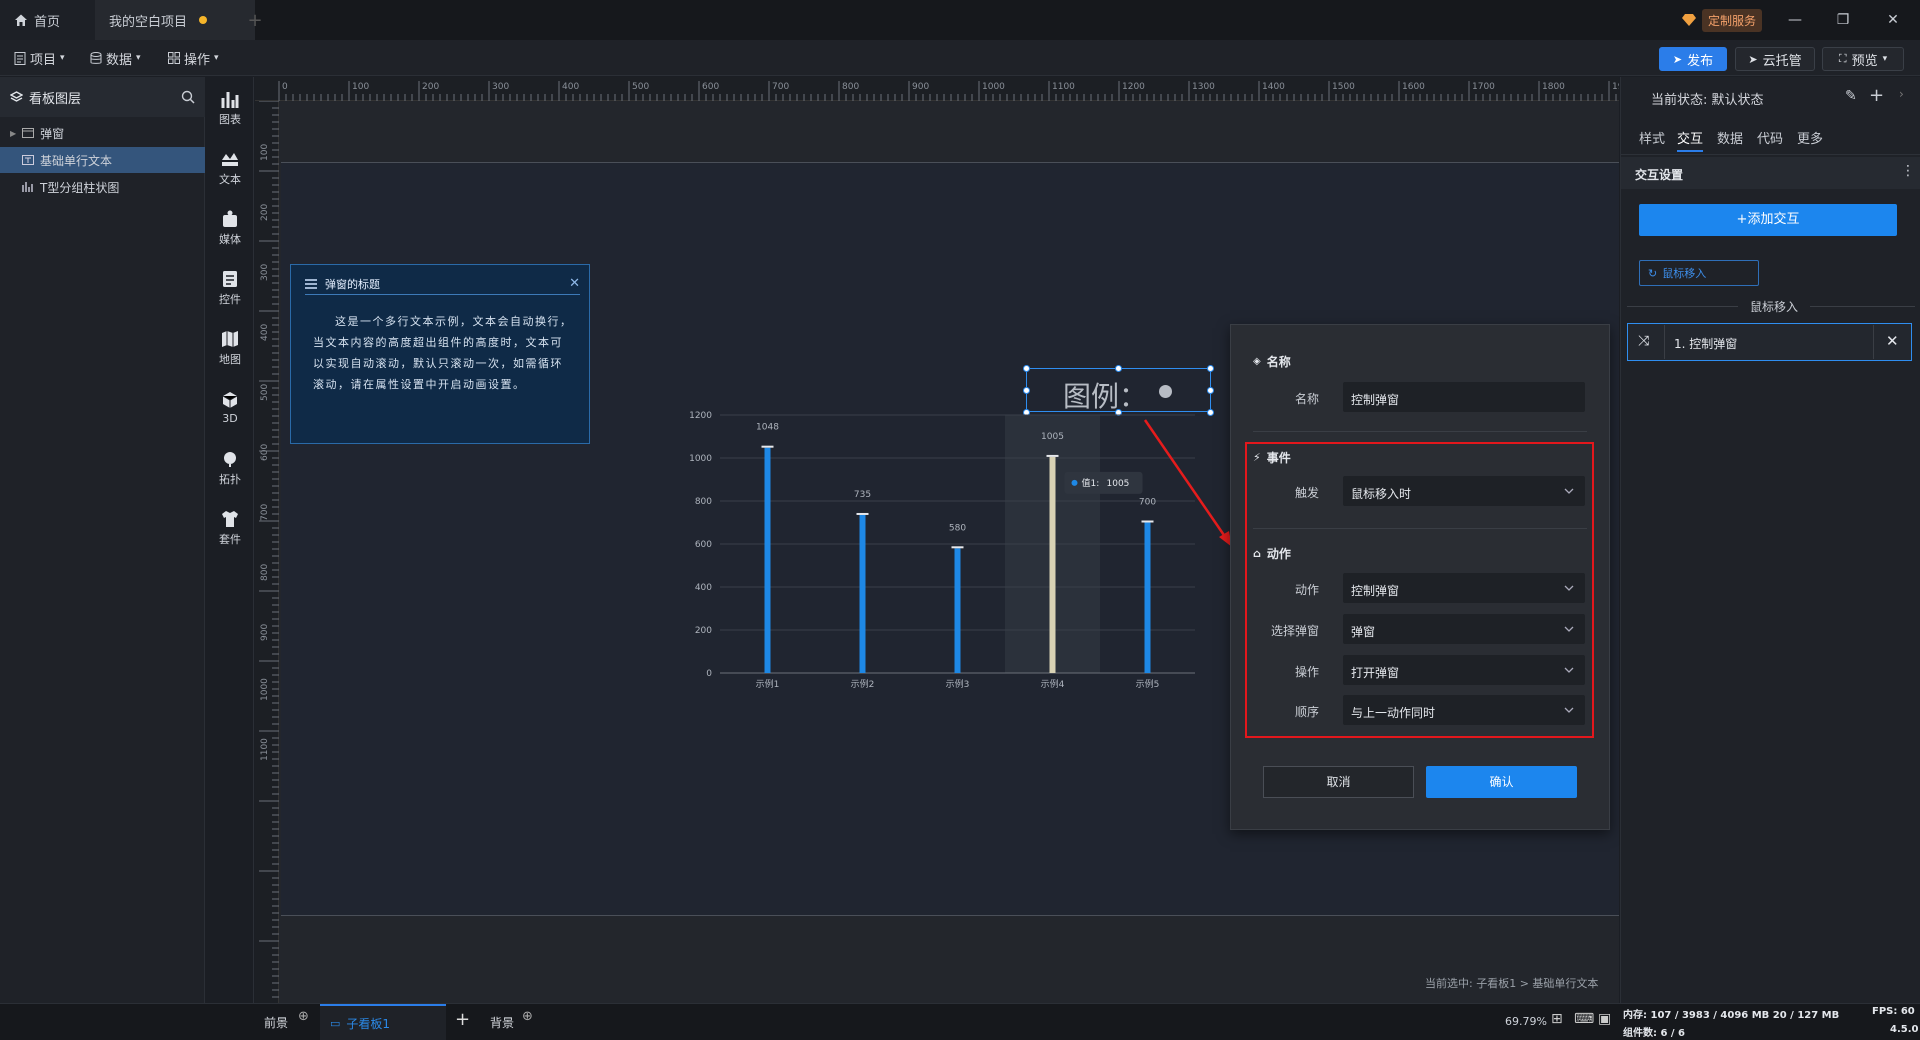 This screenshot has height=1040, width=1920. What do you see at coordinates (1526, 1021) in the screenshot?
I see `zoom-level: 69.79%` at bounding box center [1526, 1021].